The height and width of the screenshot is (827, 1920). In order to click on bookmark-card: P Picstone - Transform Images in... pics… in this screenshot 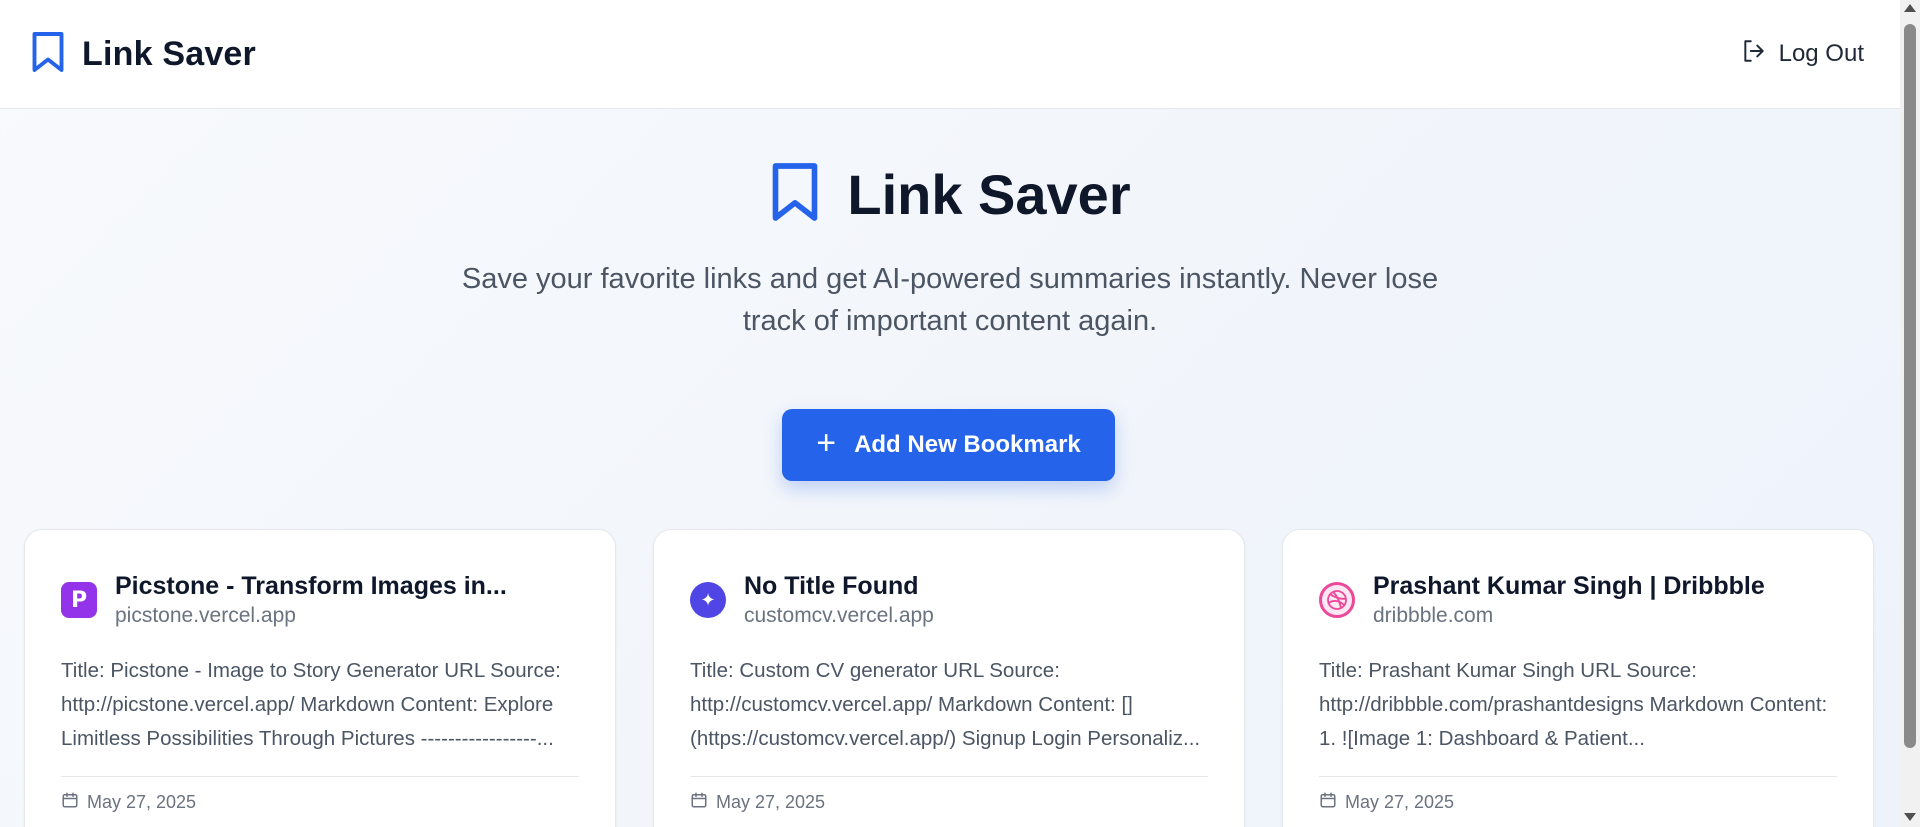, I will do `click(320, 678)`.